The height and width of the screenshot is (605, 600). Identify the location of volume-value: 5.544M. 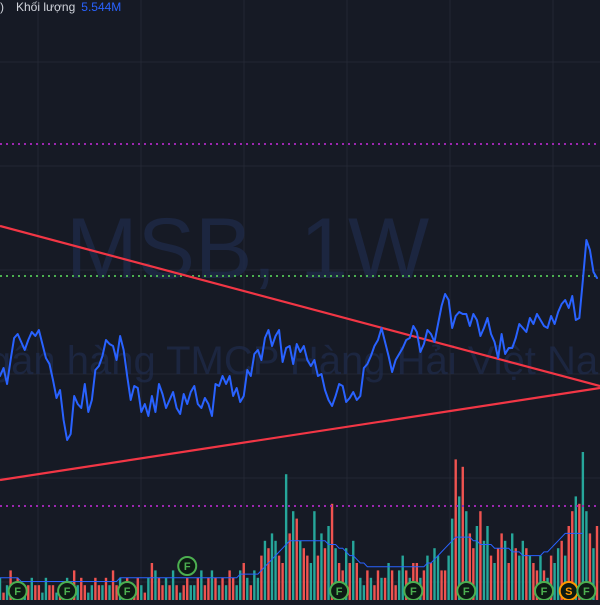
(101, 7).